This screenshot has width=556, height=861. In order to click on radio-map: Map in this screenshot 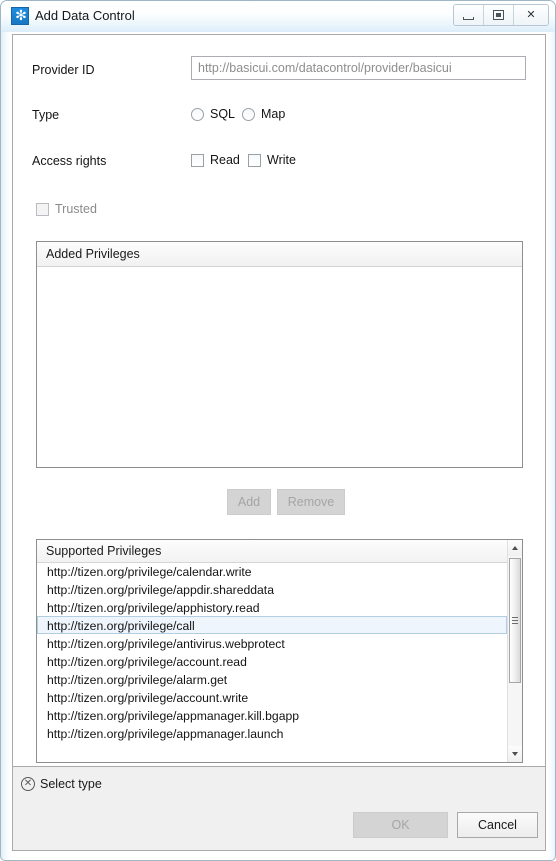, I will do `click(263, 114)`.